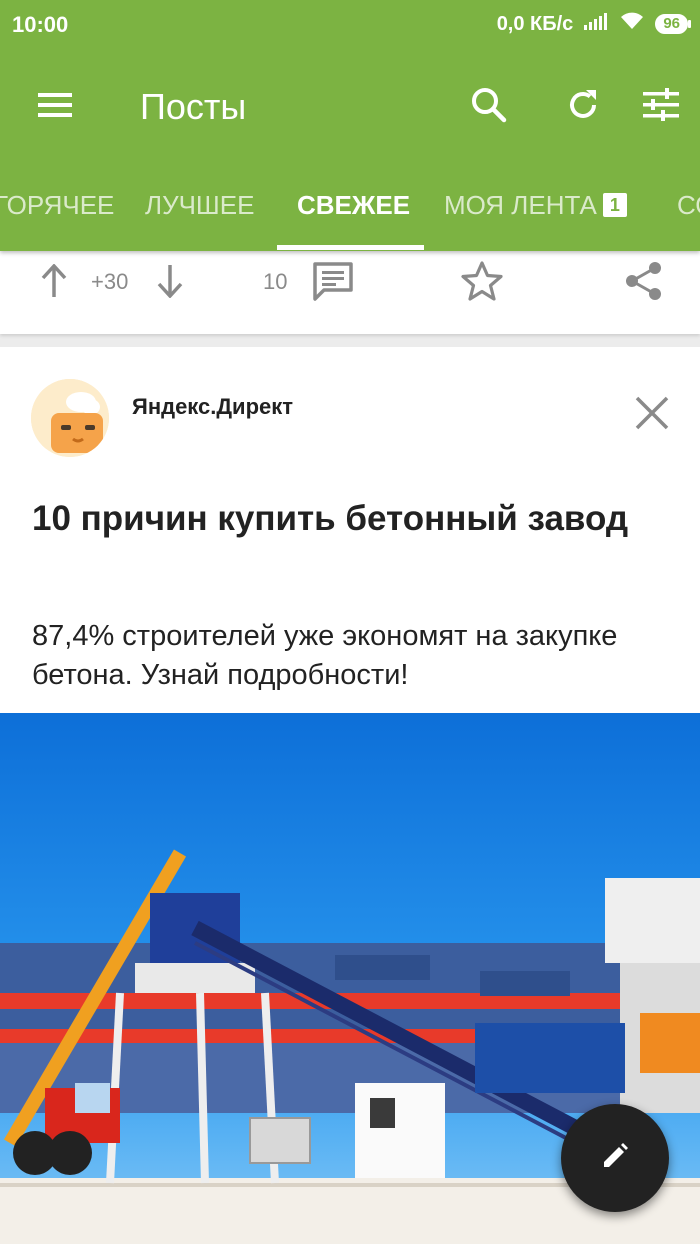 The height and width of the screenshot is (1244, 700). Describe the element at coordinates (333, 281) in the screenshot. I see `comment-icon` at that location.